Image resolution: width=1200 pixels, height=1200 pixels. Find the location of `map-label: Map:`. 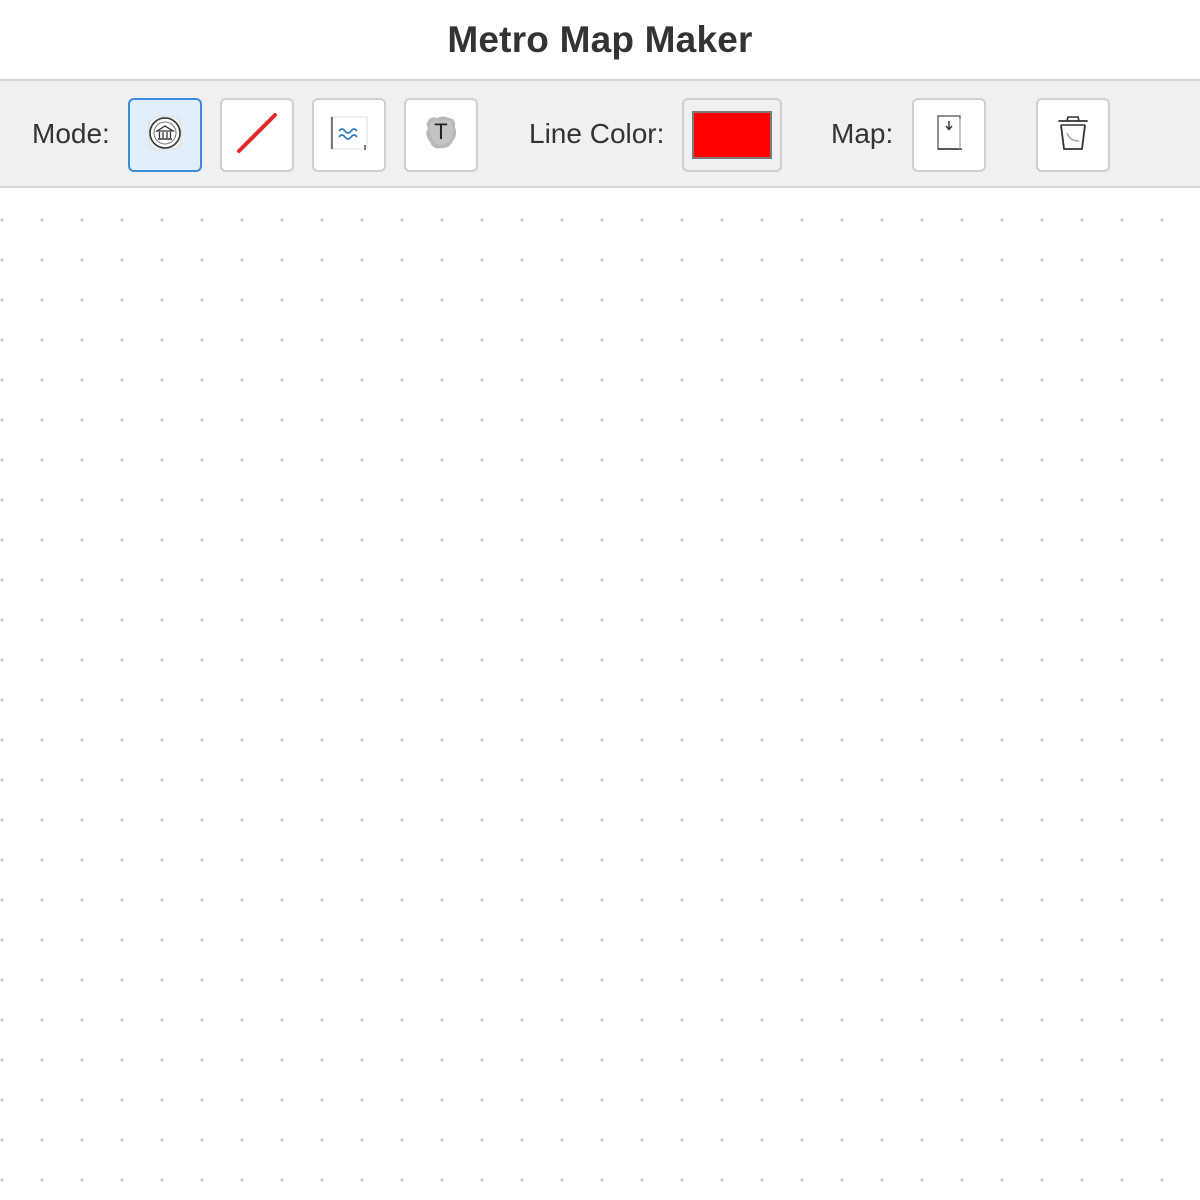

map-label: Map: is located at coordinates (862, 133).